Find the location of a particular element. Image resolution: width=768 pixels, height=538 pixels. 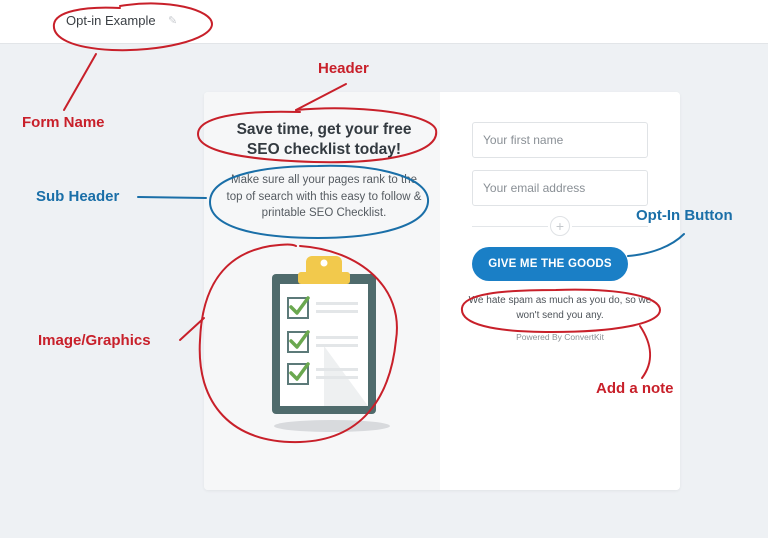

subheader-pointer is located at coordinates (172, 197).